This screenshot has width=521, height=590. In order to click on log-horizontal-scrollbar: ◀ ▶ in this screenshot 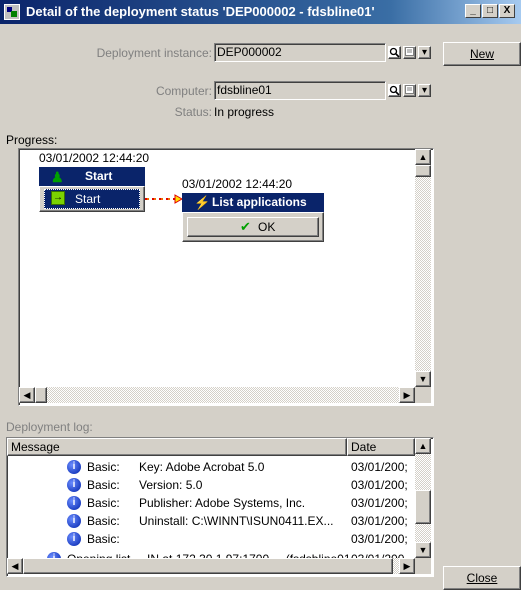, I will do `click(211, 566)`.